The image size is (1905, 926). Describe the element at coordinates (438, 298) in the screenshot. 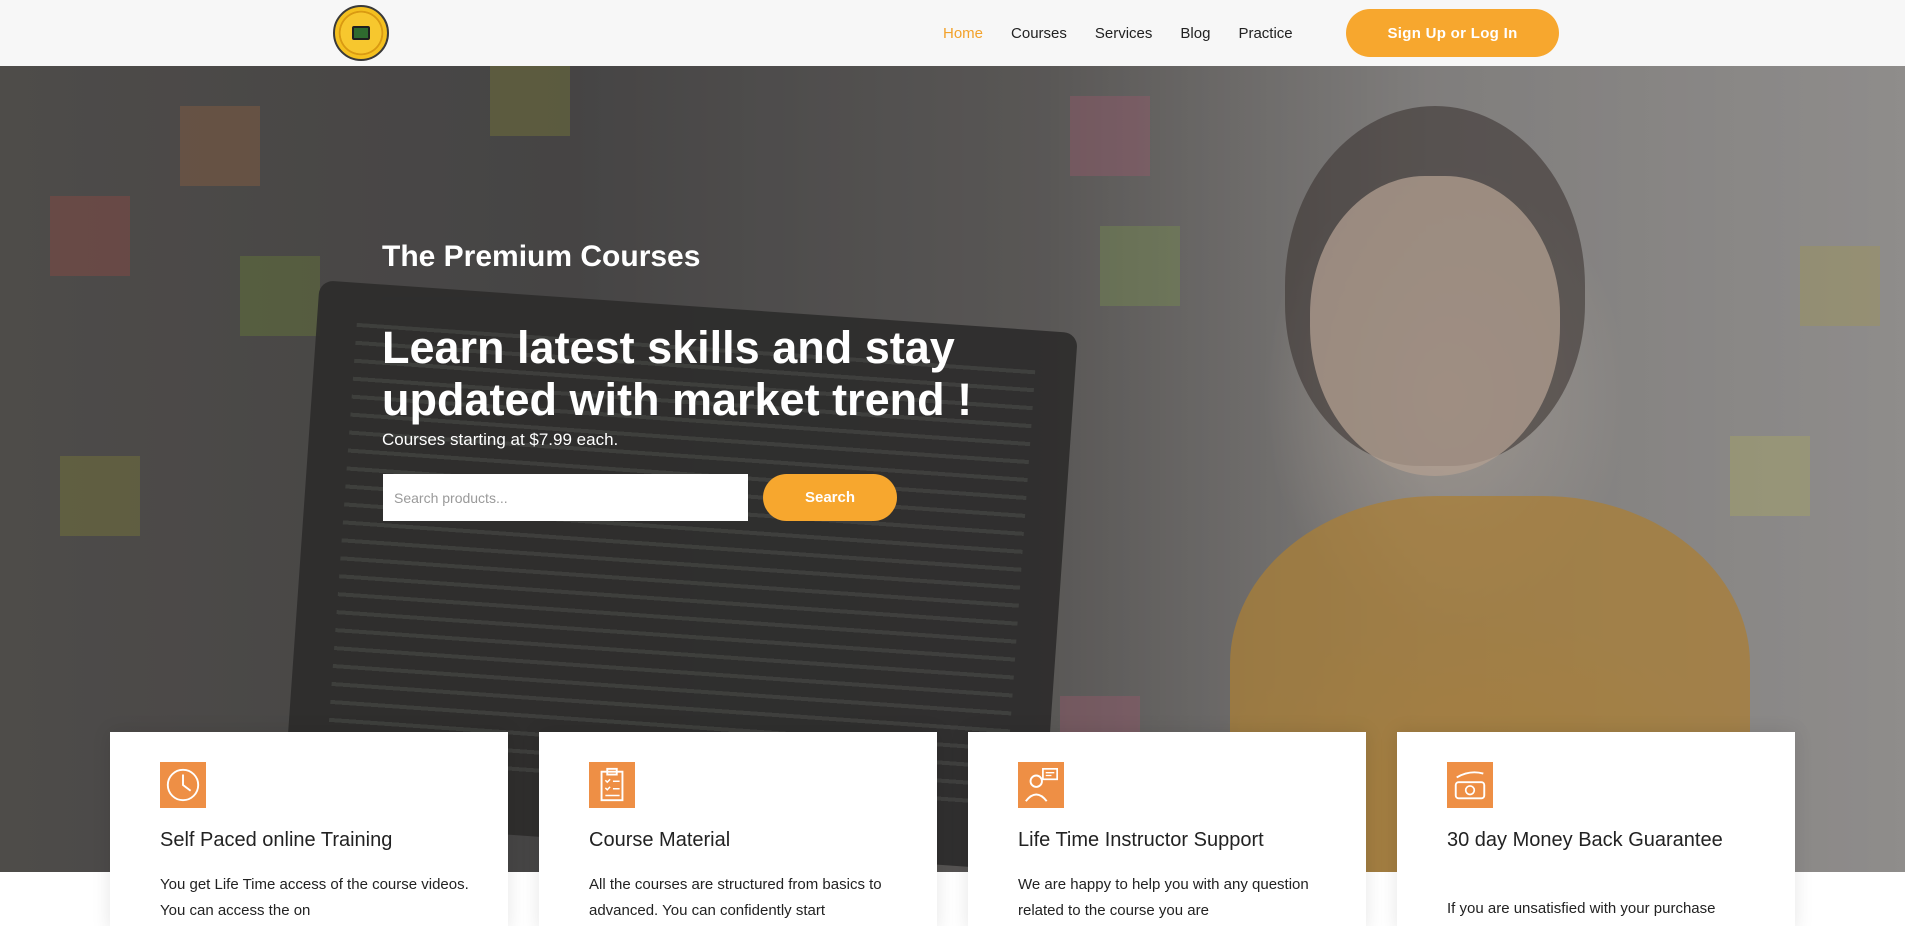

I see `hero-divider` at that location.